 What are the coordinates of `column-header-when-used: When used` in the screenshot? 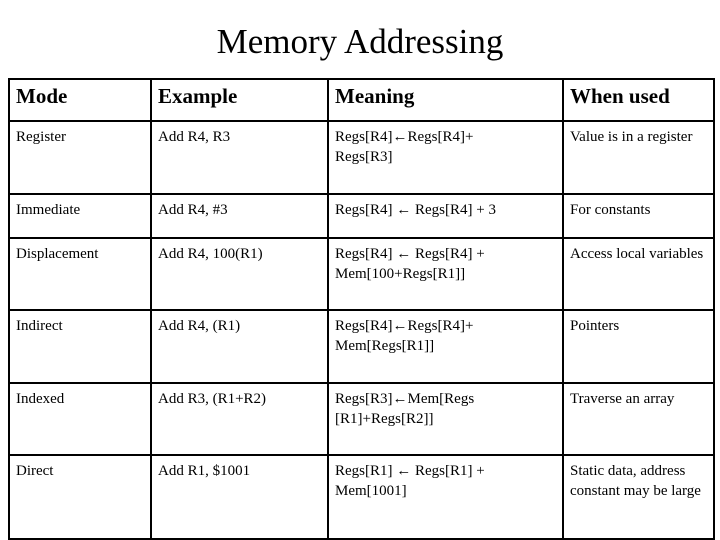 It's located at (638, 100).